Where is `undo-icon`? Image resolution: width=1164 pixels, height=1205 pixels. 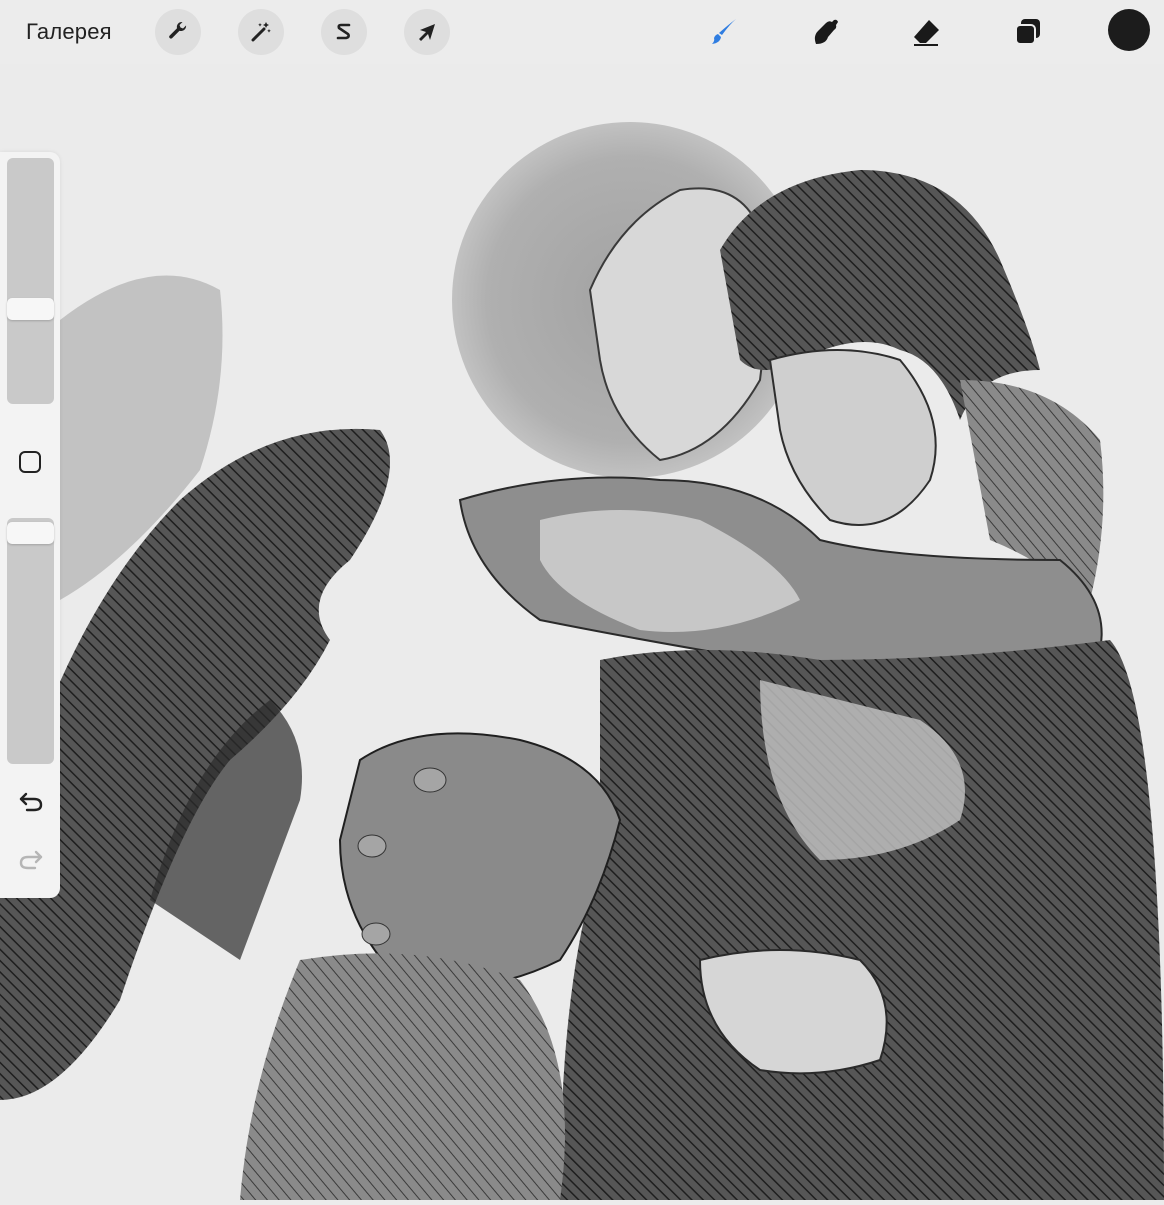 undo-icon is located at coordinates (31, 802).